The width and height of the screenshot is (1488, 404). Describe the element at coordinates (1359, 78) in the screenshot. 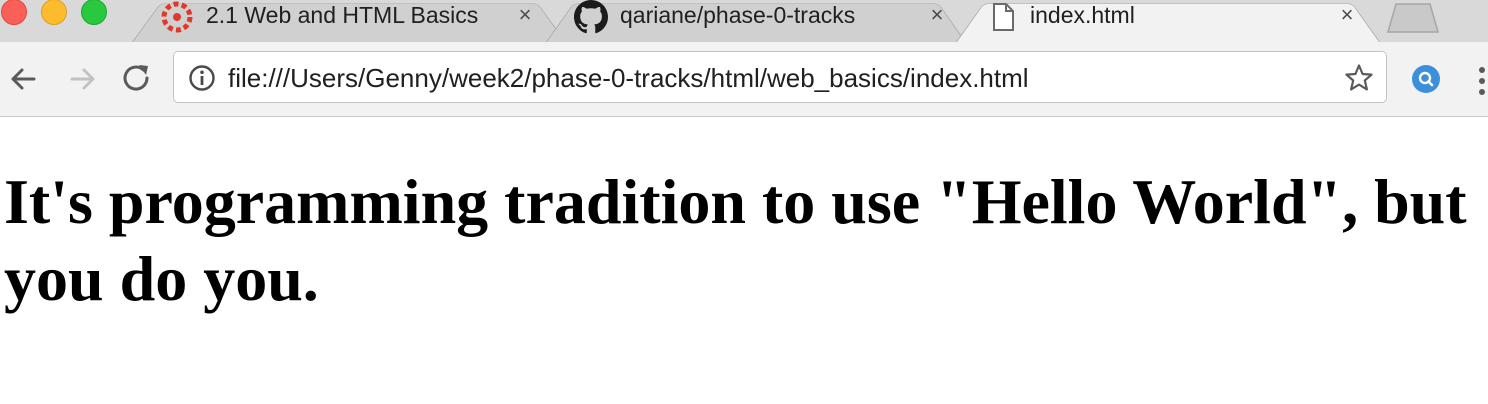

I see `bookmark-star-icon` at that location.